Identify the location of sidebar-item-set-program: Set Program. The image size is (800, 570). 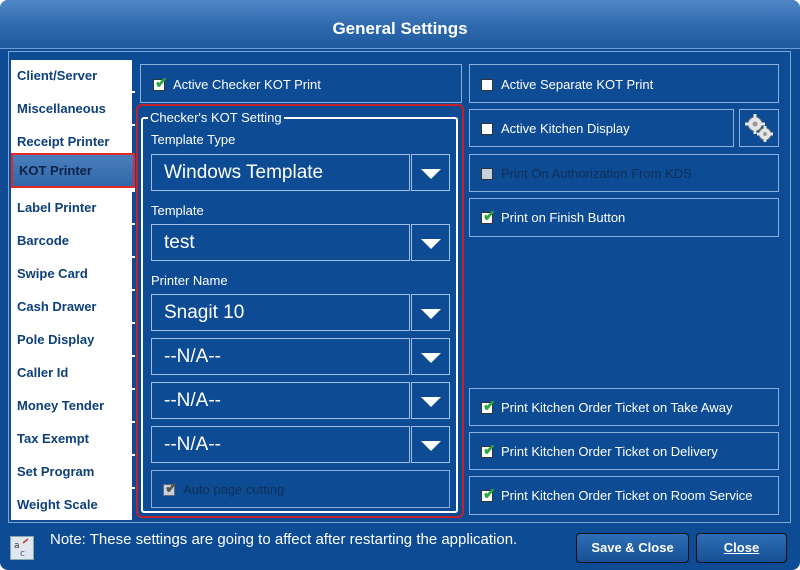
(73, 471).